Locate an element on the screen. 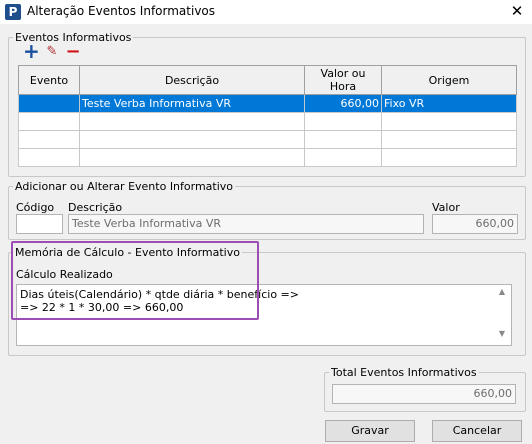 The height and width of the screenshot is (444, 532). col-origem: Origem is located at coordinates (449, 80).